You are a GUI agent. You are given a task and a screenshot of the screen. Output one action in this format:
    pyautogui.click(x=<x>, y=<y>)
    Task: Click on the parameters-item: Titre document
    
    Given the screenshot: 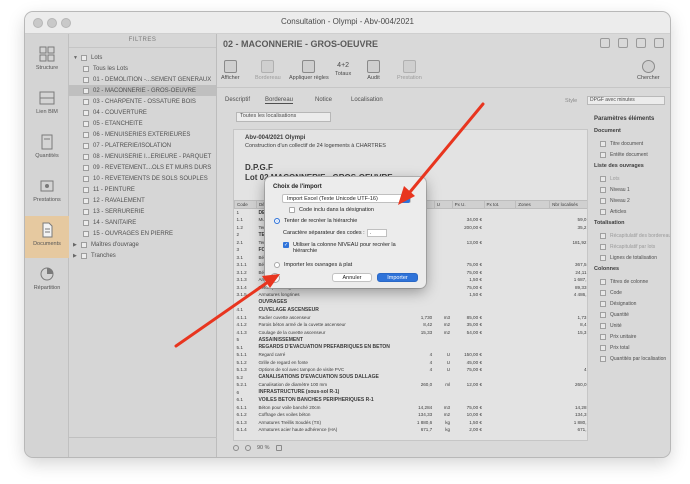 What is the action you would take?
    pyautogui.click(x=631, y=143)
    